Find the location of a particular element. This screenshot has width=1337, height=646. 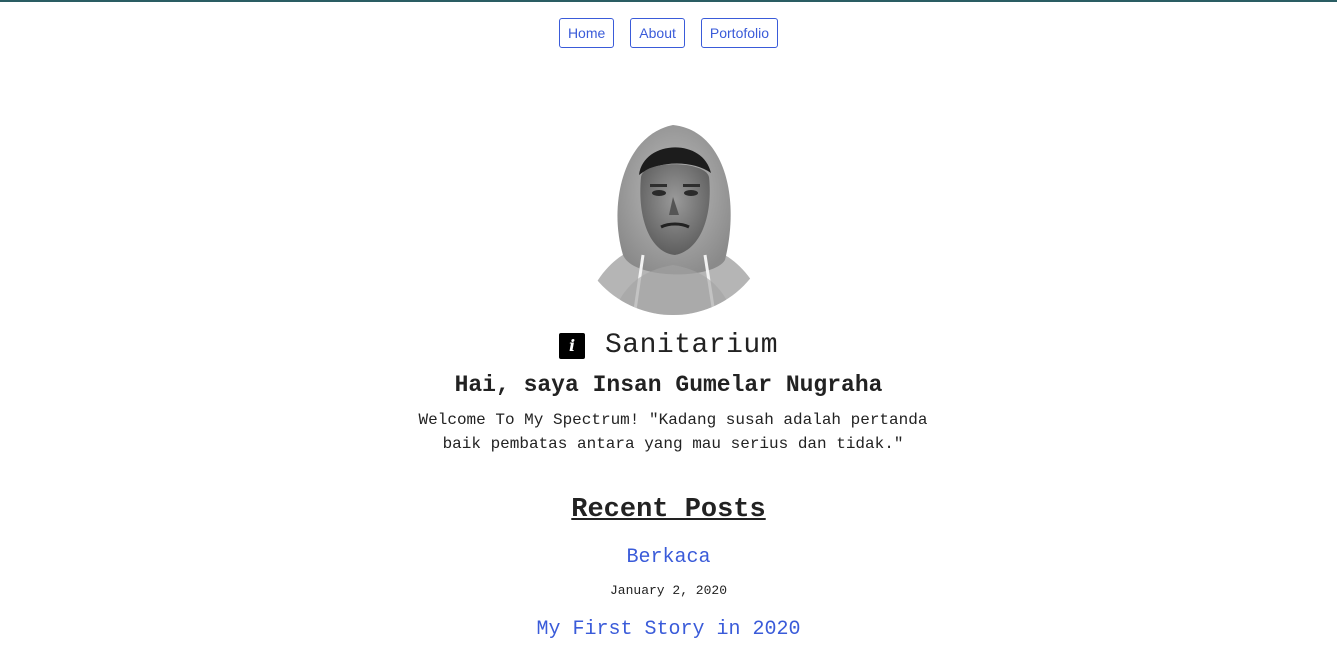

nav-portofolio-button: Portofolio is located at coordinates (739, 33).